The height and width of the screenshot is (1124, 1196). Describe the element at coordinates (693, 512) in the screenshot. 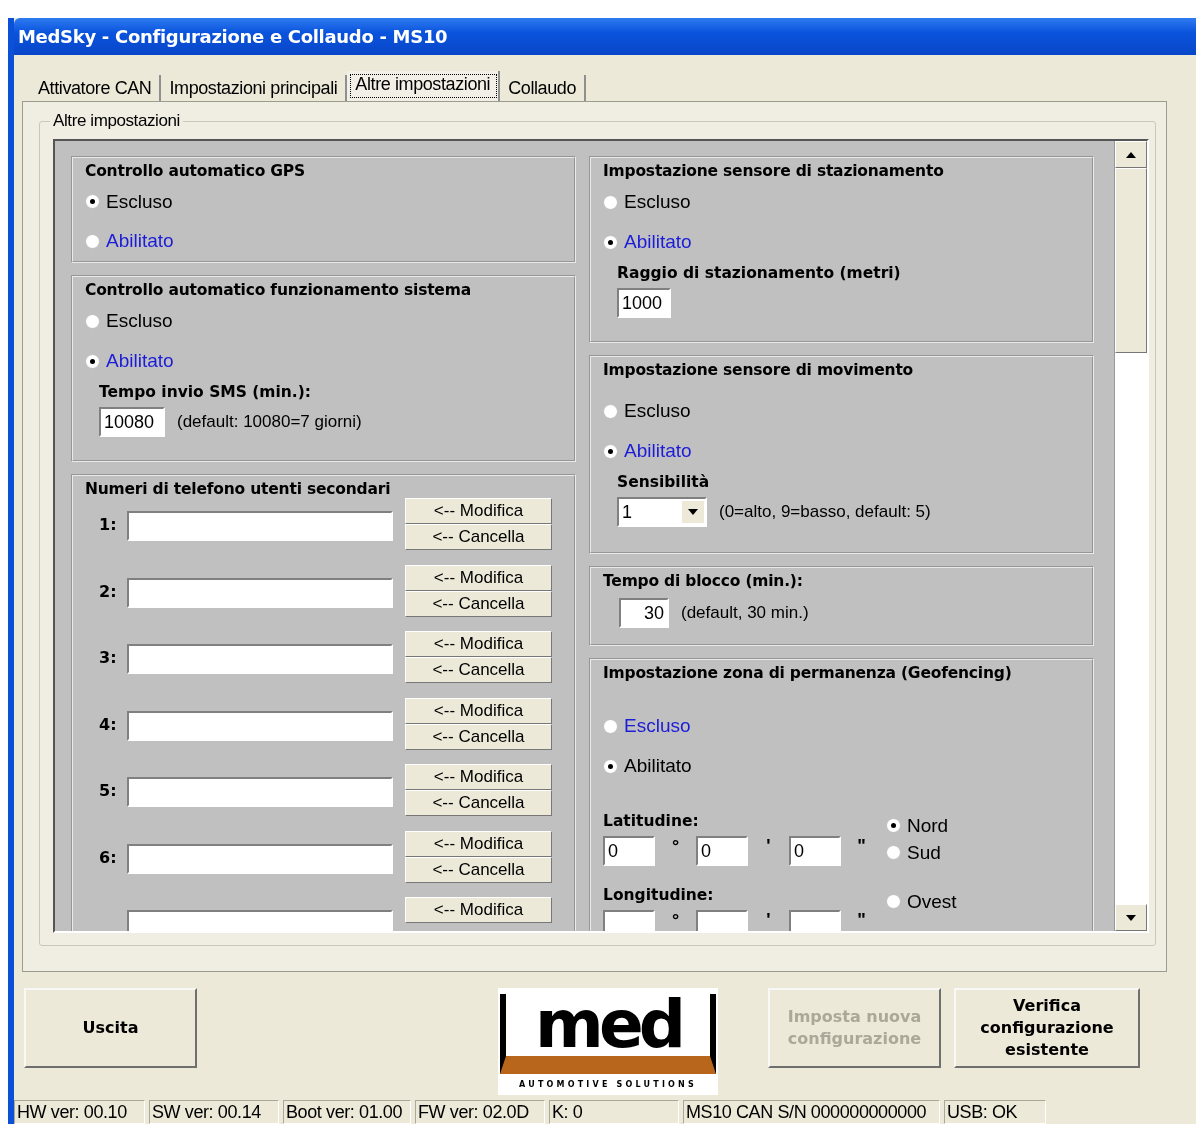

I see `caret-icon` at that location.